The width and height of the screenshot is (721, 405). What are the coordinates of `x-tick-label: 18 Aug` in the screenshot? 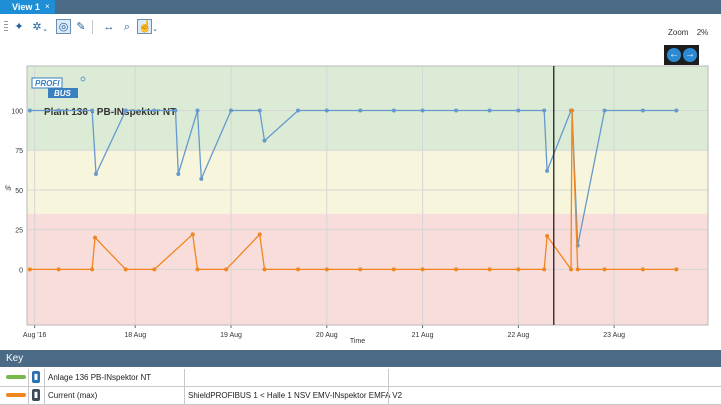 It's located at (135, 335).